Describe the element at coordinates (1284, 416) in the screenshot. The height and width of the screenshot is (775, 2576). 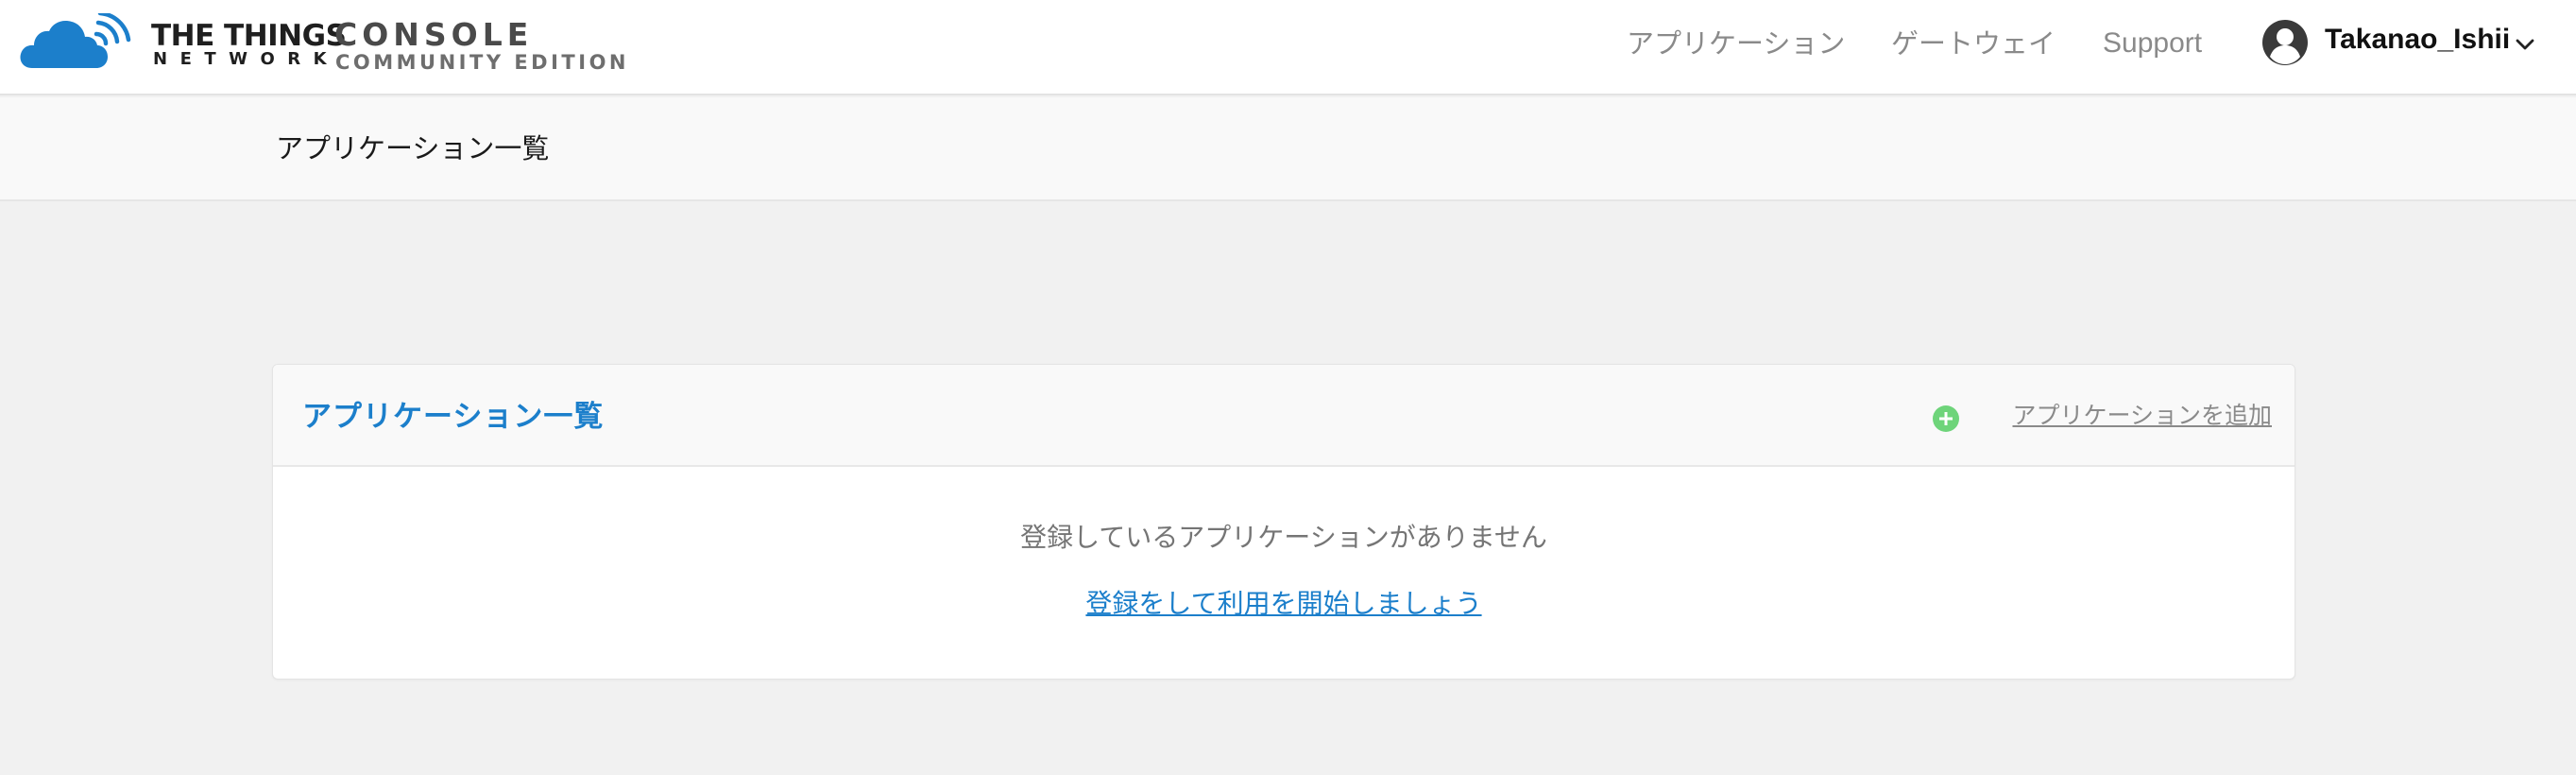
I see `card-header: アプリケーション一覧 アプリケーションを追加` at that location.